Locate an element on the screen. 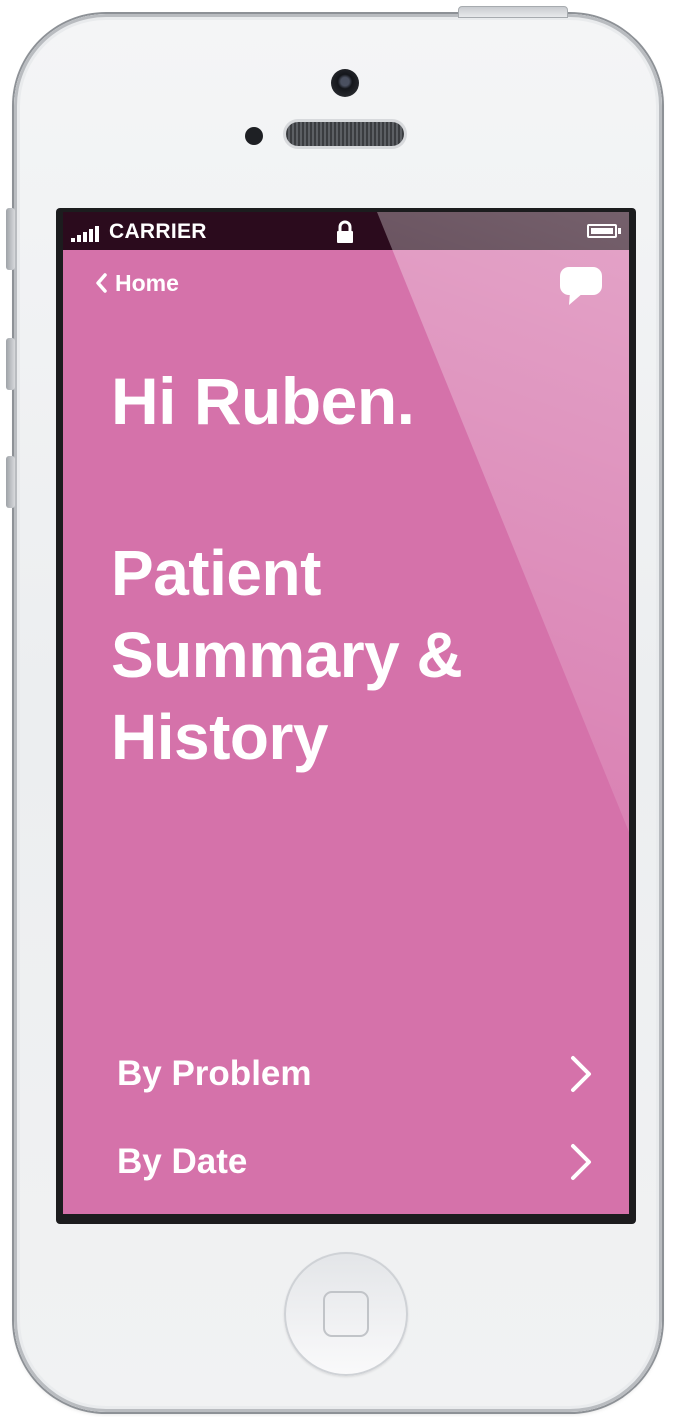  volume-up-button is located at coordinates (10, 364).